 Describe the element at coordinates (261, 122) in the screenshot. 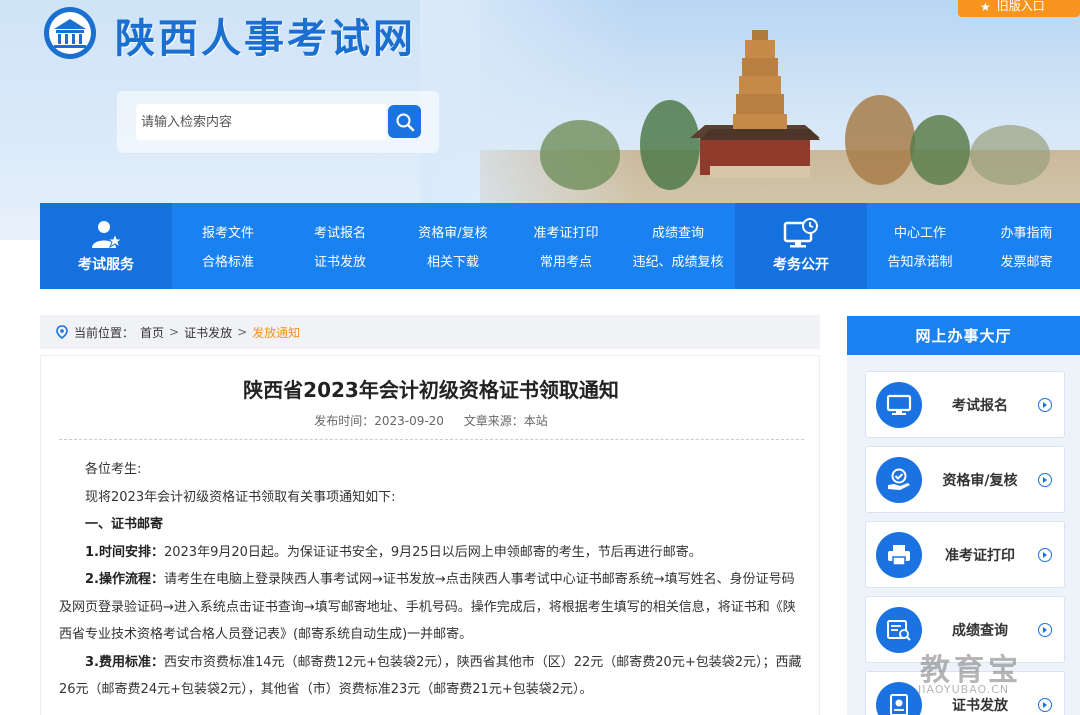

I see `search-input` at that location.